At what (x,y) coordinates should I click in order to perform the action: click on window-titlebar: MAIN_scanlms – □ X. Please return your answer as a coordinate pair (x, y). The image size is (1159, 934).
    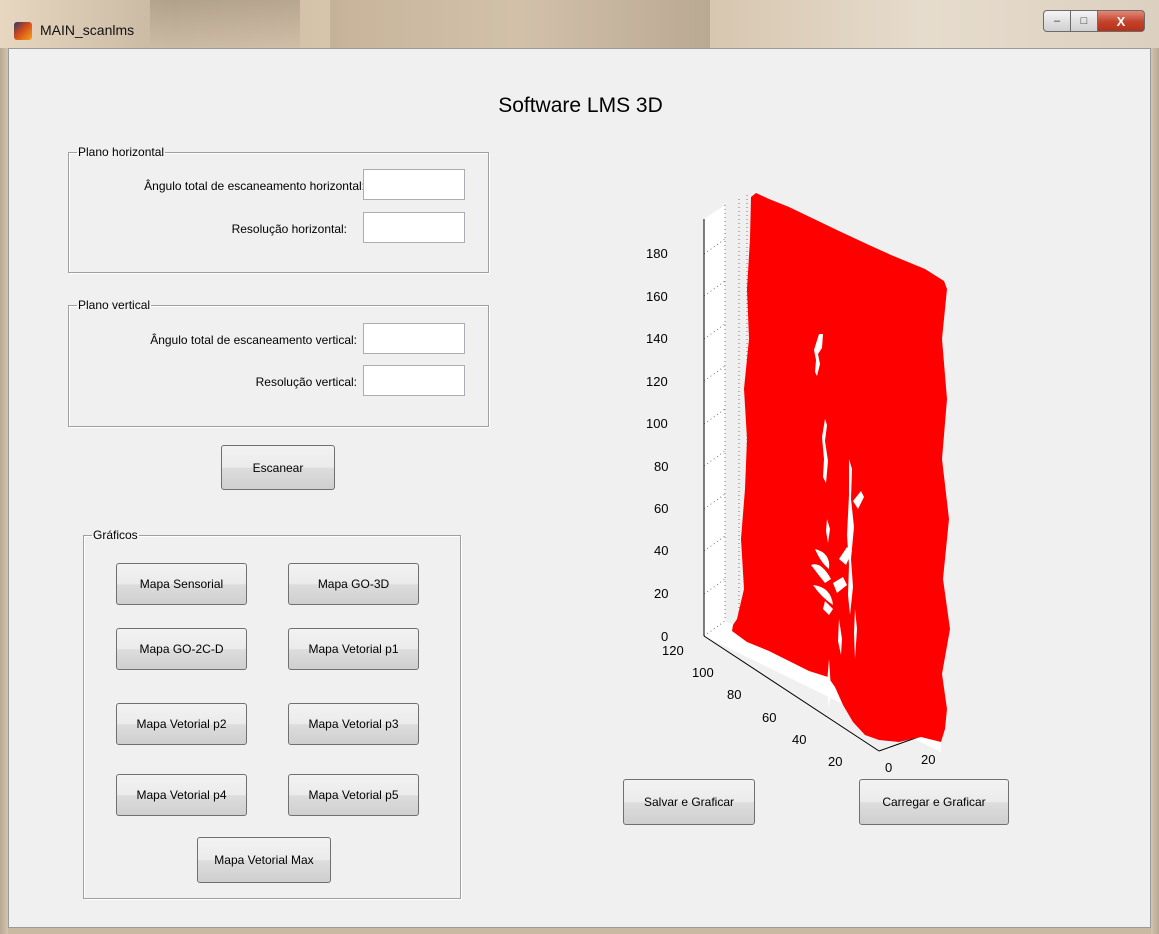
    Looking at the image, I should click on (579, 24).